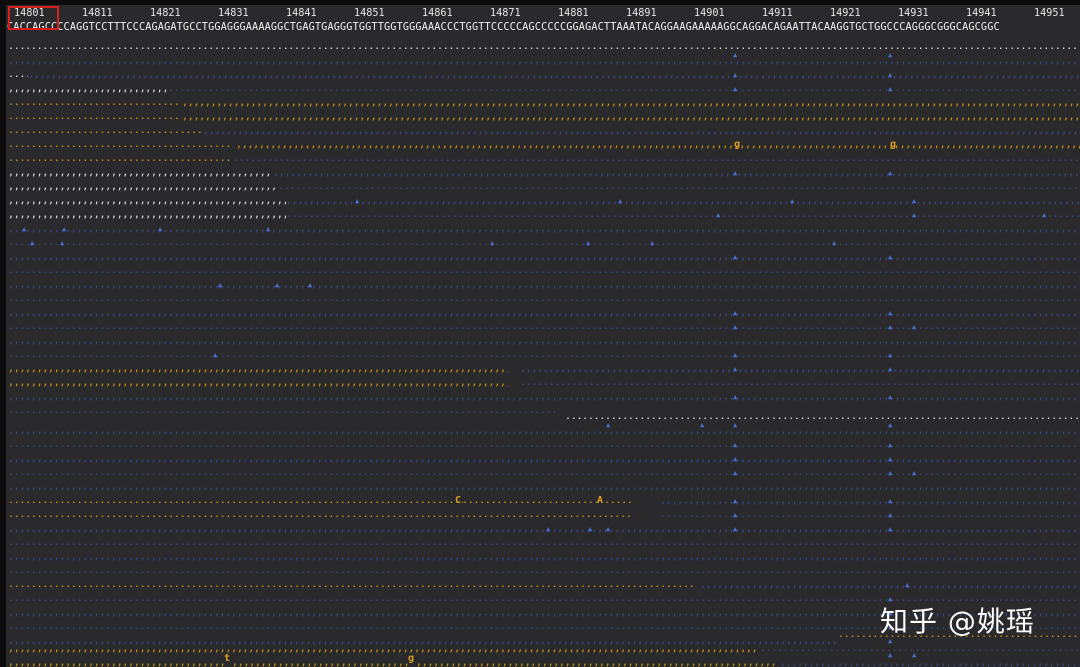  I want to click on sequence-read: ,,,,,,,,,,,,,,,,,,,,,,,,,,,,,,,,,,,,,,,,, so click(116, 662).